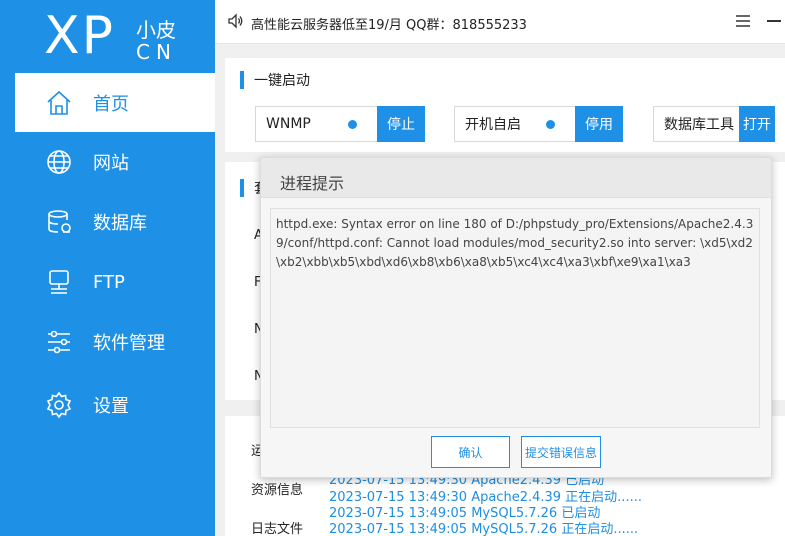 Image resolution: width=785 pixels, height=536 pixels. Describe the element at coordinates (111, 163) in the screenshot. I see `sidebar-item-label: 网站` at that location.